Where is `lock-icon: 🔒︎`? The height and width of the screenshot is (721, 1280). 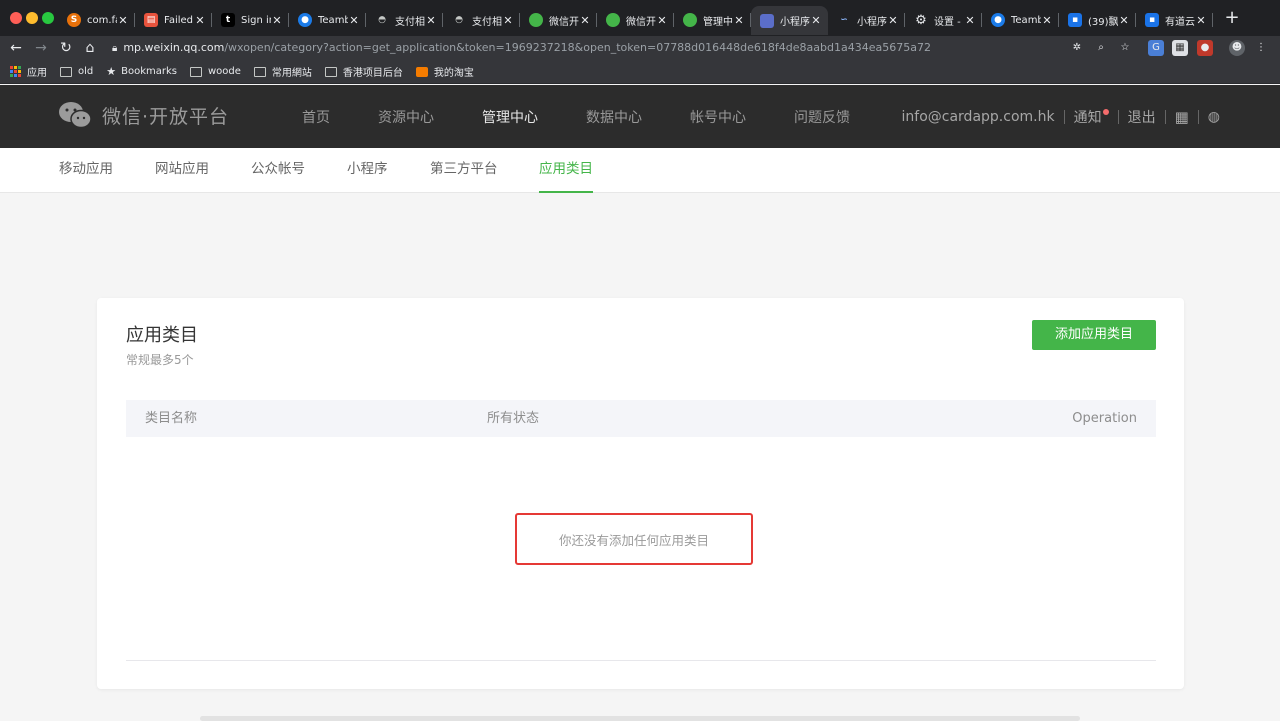
lock-icon: 🔒︎ is located at coordinates (115, 48).